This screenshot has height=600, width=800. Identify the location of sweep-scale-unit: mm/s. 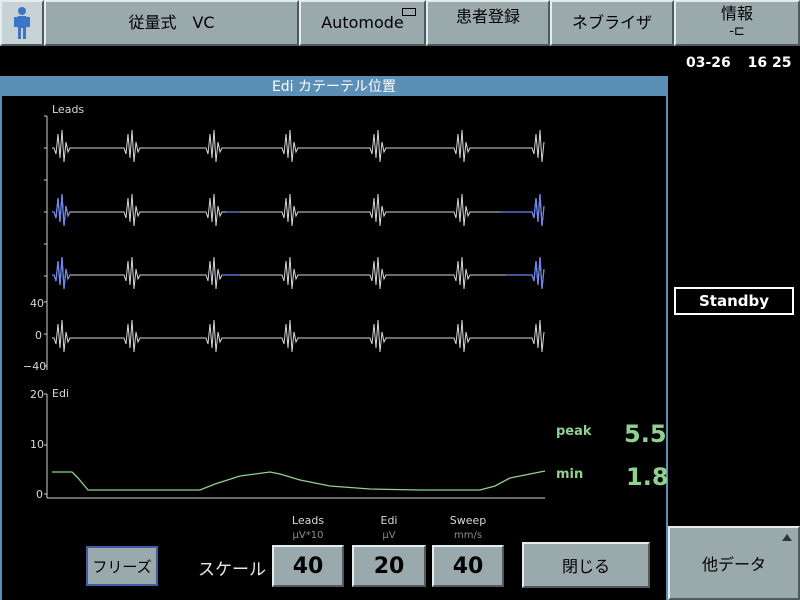
(468, 535).